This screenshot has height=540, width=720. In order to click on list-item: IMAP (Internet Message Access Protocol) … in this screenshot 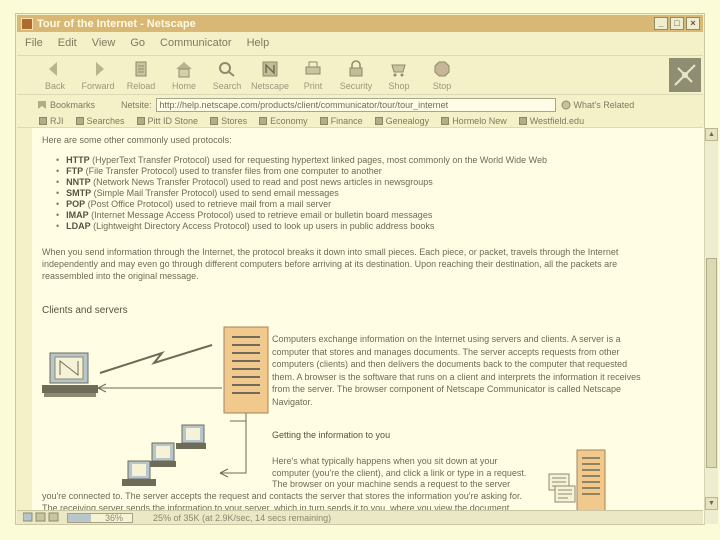, I will do `click(301, 215)`.